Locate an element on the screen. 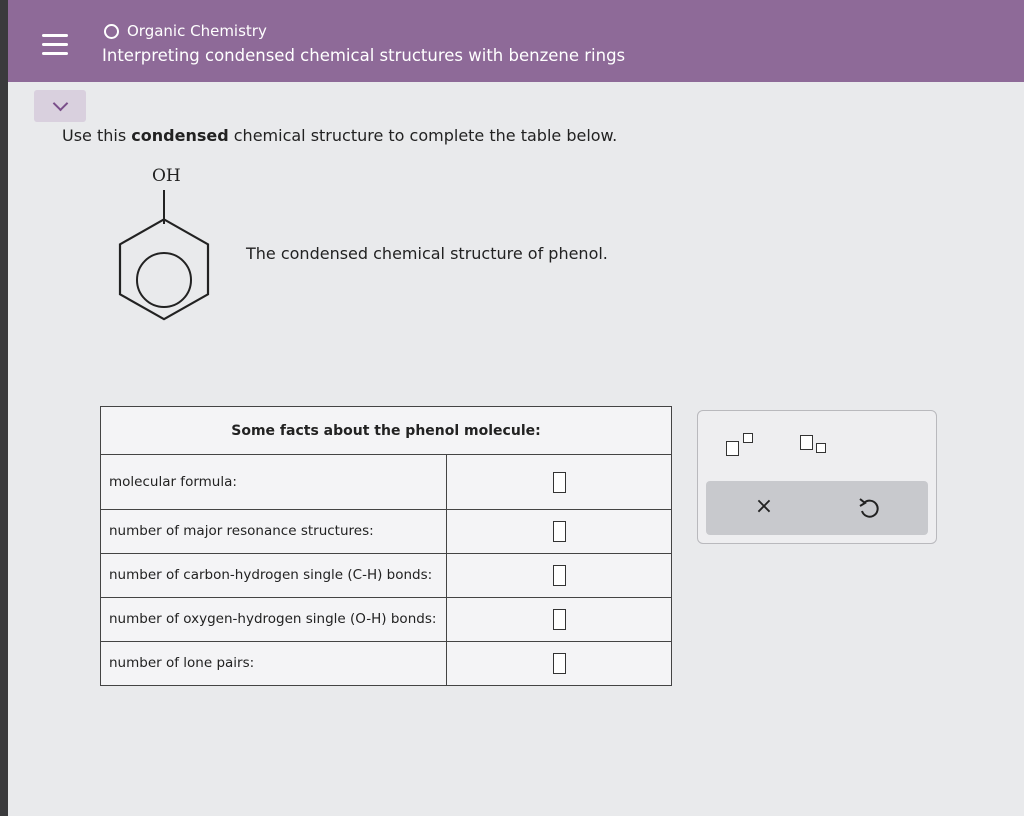  table-title: Some facts about the phenol molecule: is located at coordinates (386, 430).